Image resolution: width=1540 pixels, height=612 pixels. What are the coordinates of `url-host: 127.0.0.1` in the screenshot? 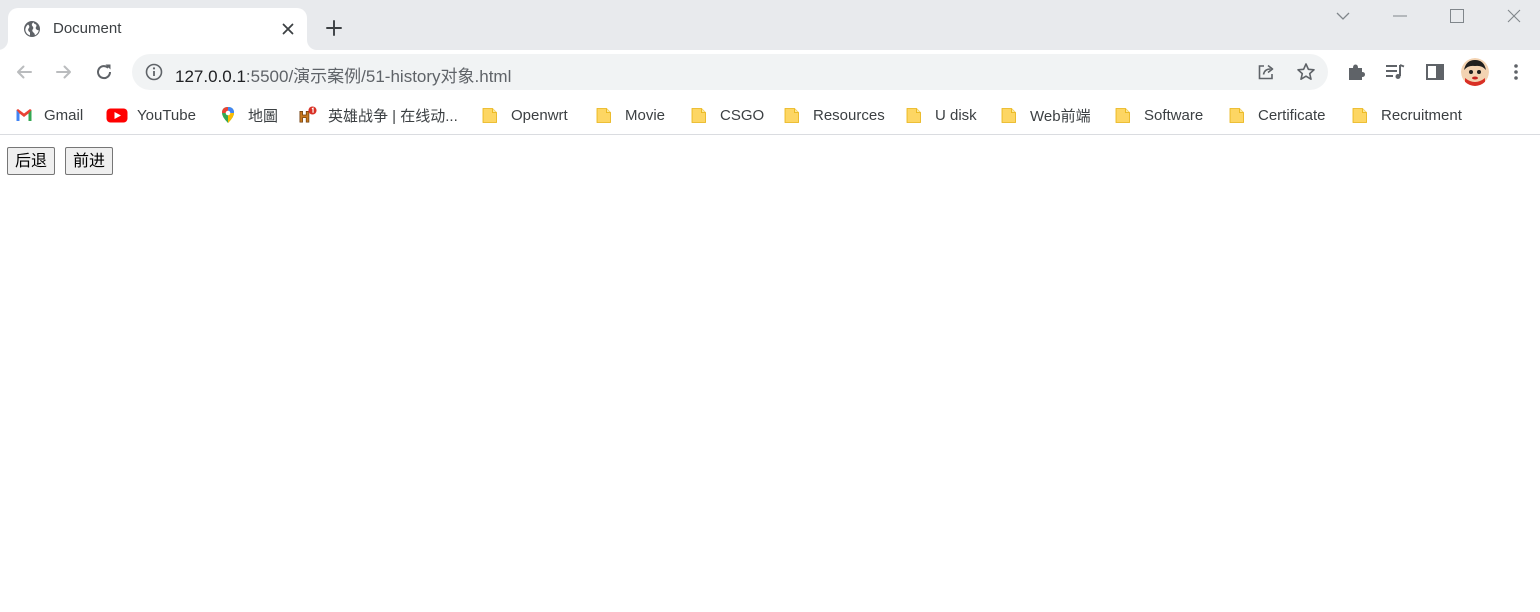 It's located at (210, 76).